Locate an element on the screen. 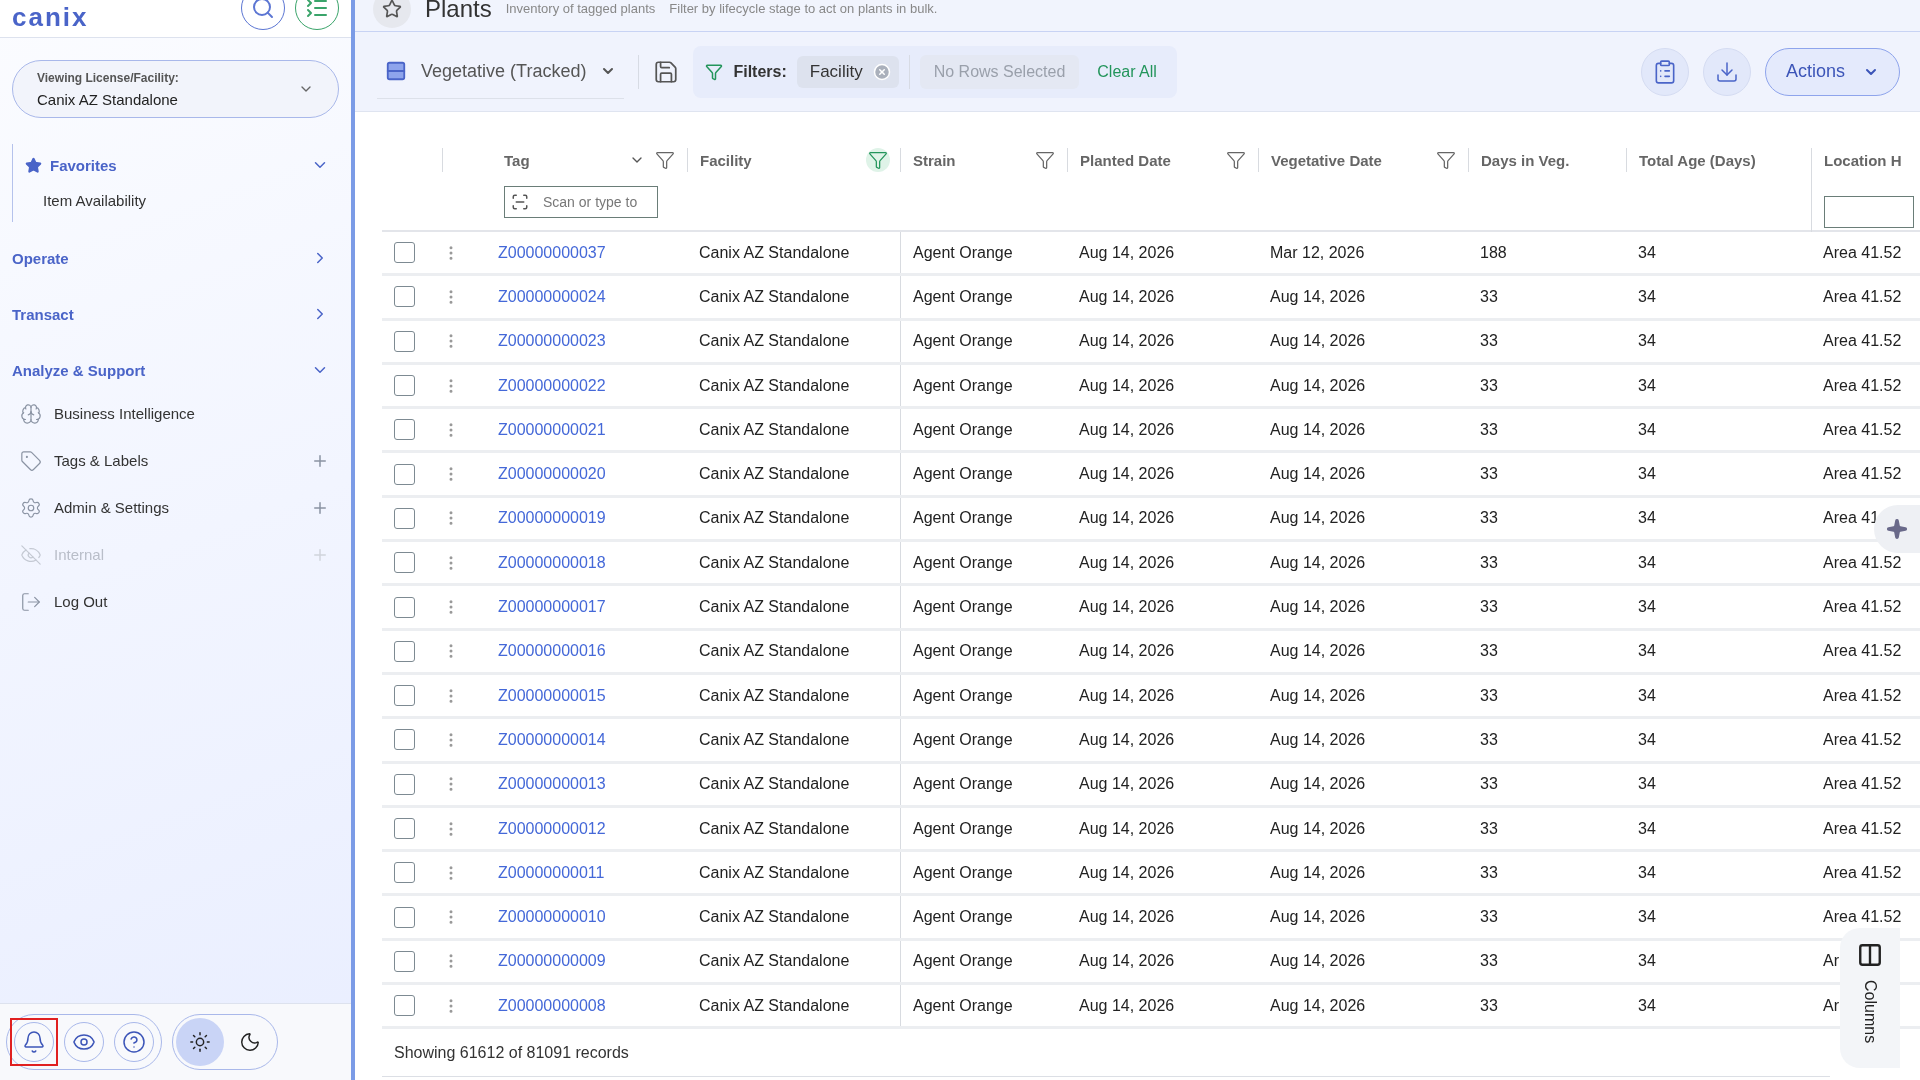  nav-item: Log Out is located at coordinates (175, 601).